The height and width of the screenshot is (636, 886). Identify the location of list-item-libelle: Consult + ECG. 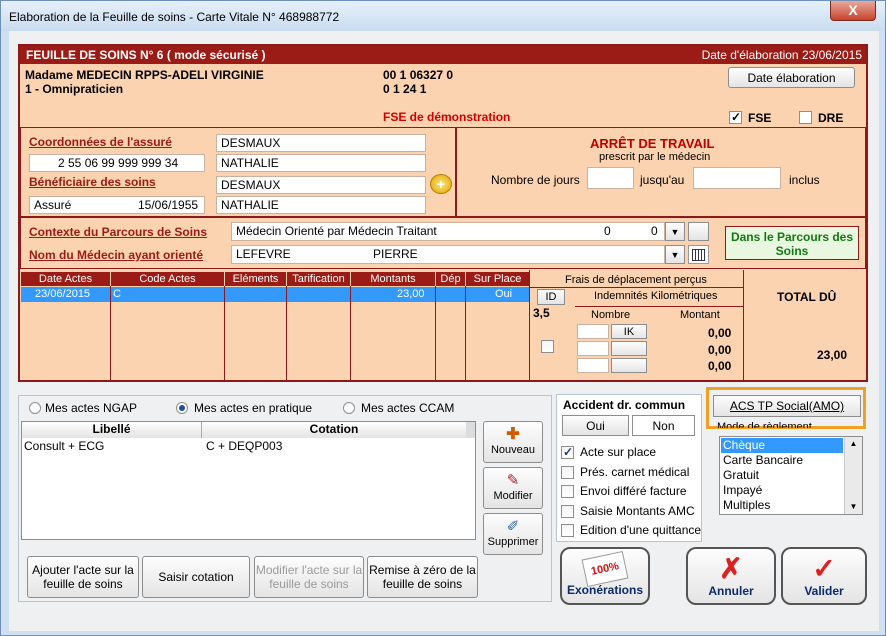
(64, 446).